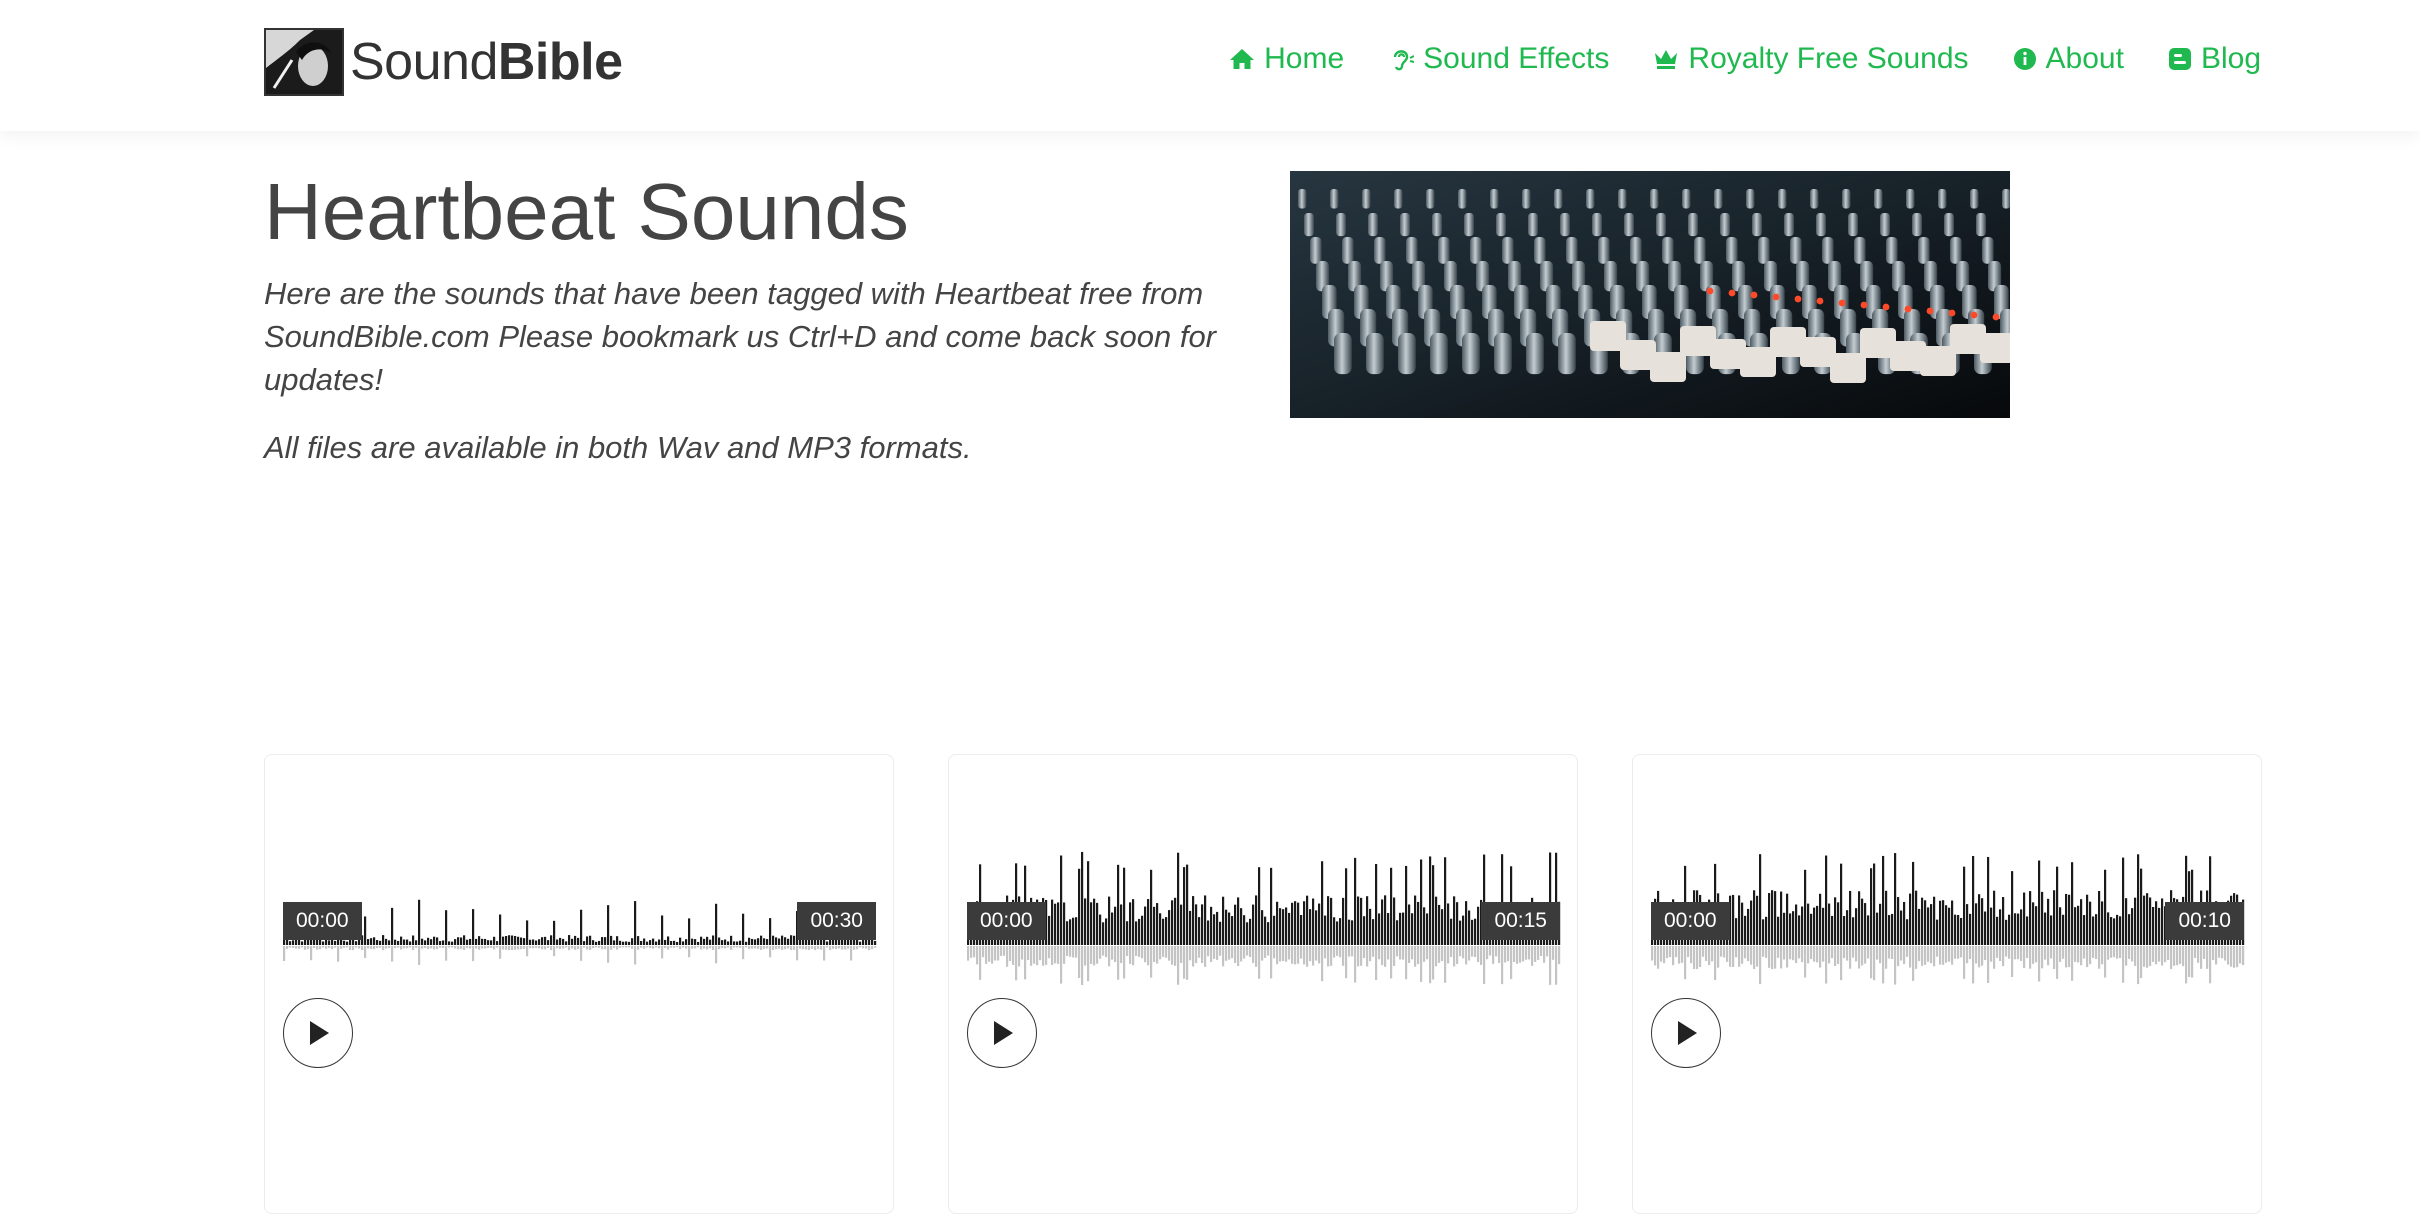 Image resolution: width=2420 pixels, height=1214 pixels. Describe the element at coordinates (2214, 59) in the screenshot. I see `nav-blog: Blog` at that location.